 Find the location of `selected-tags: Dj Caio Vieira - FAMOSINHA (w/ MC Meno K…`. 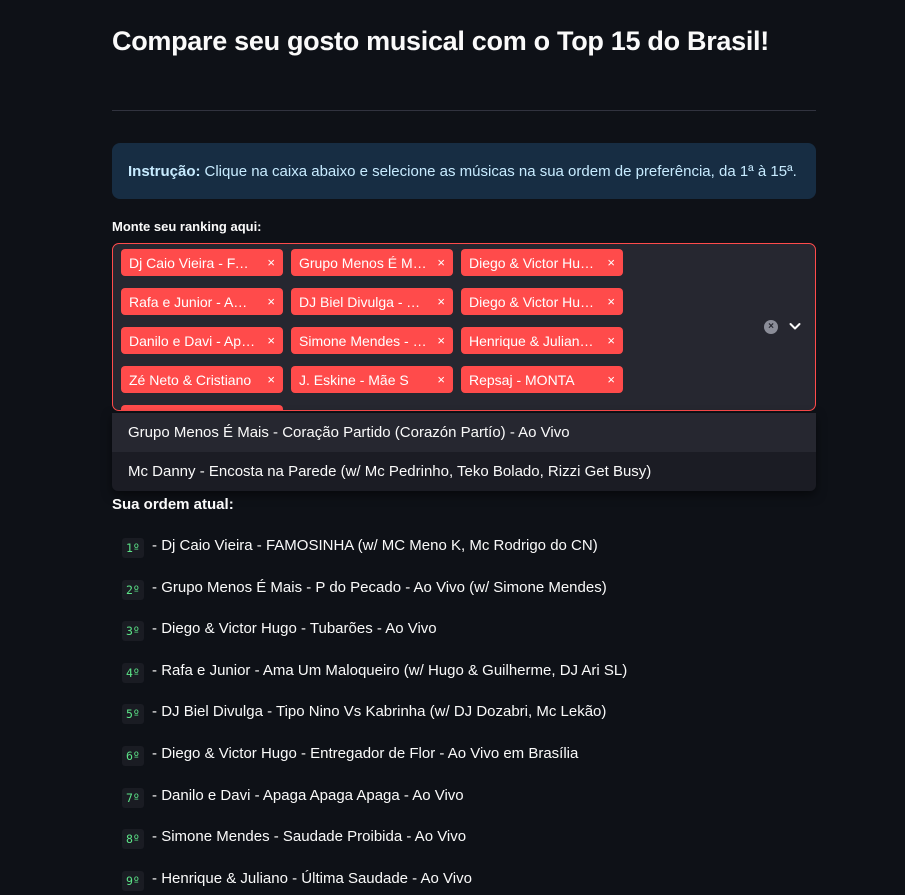

selected-tags: Dj Caio Vieira - FAMOSINHA (w/ MC Meno K… is located at coordinates (381, 329).